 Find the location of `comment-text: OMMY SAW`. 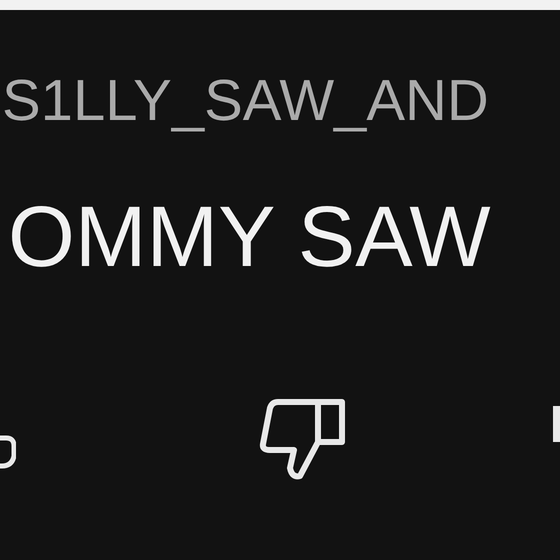

comment-text: OMMY SAW is located at coordinates (249, 237).